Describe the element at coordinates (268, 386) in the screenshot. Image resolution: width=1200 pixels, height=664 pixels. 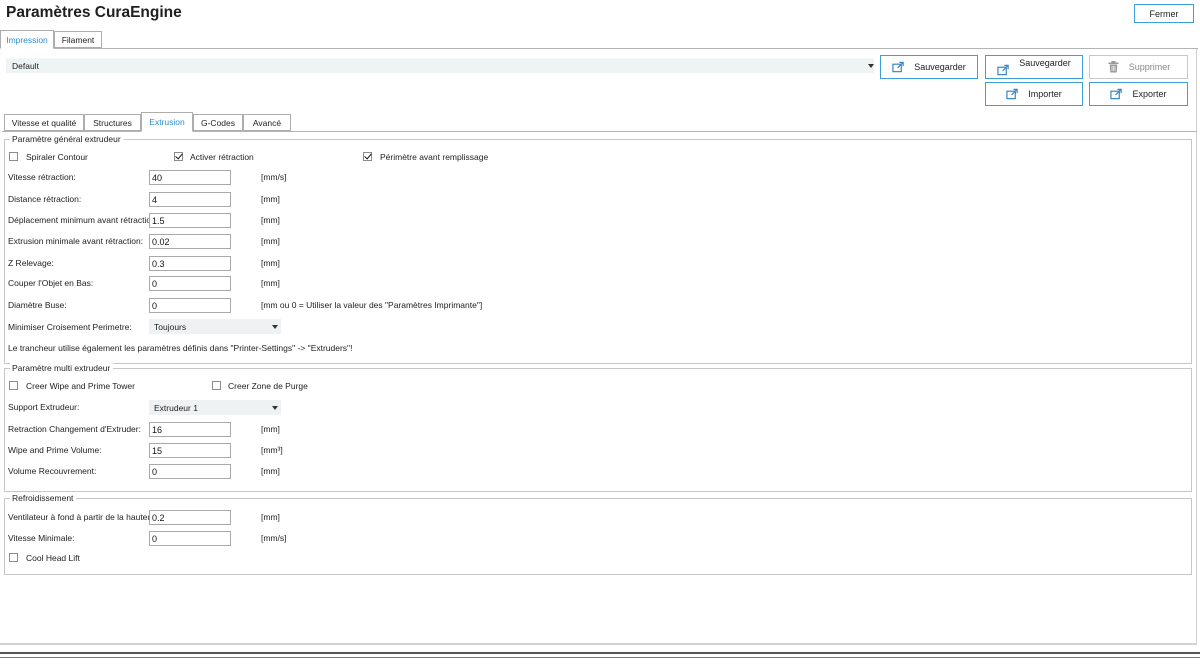
I see `purge-zone-label: Creer Zone de Purge` at that location.